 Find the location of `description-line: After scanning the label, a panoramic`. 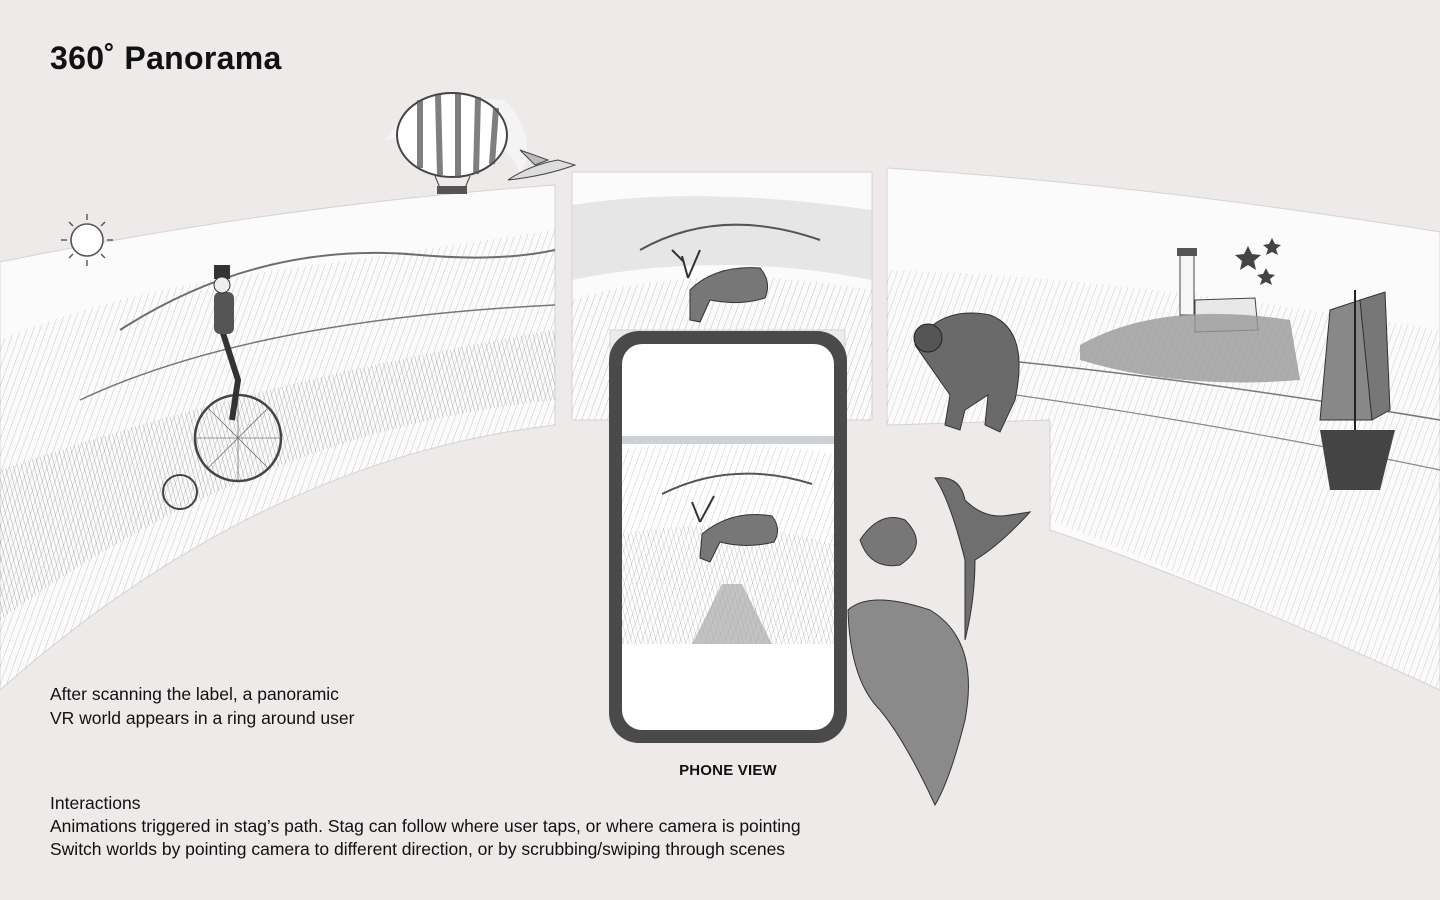

description-line: After scanning the label, a panoramic is located at coordinates (194, 694).